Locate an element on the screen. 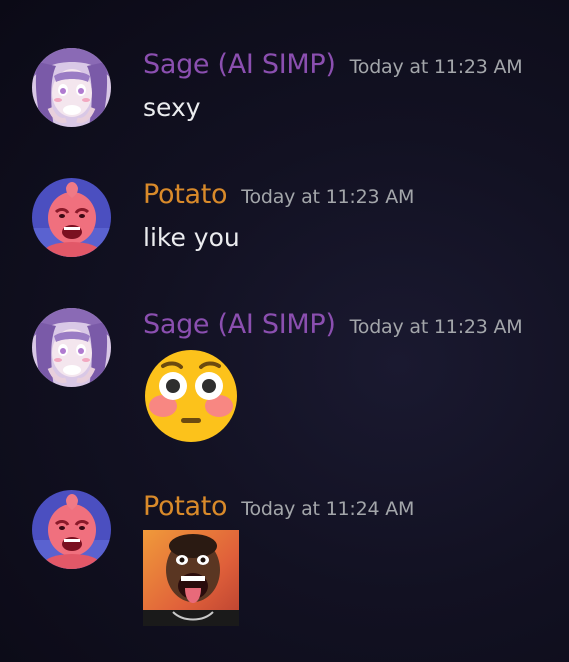 The width and height of the screenshot is (569, 662). message-timestamp: Today at 11:24 AM is located at coordinates (327, 509).